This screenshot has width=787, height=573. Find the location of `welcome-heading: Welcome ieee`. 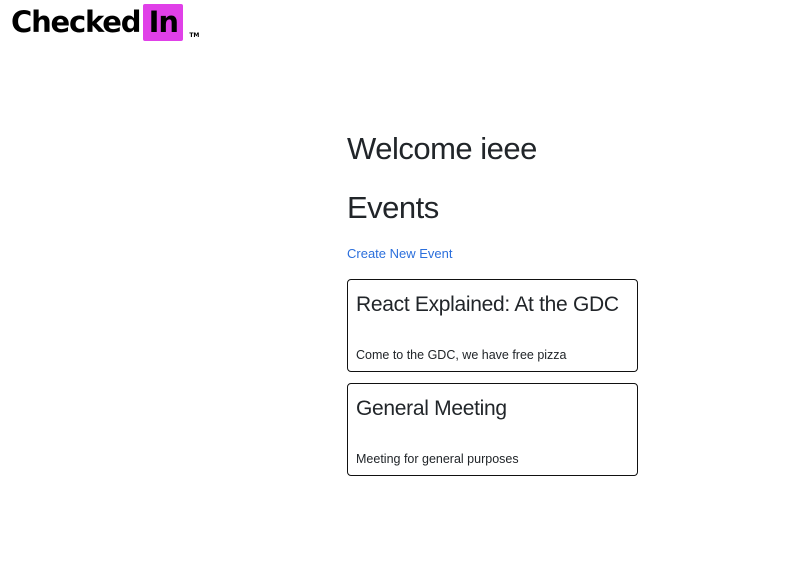

welcome-heading: Welcome ieee is located at coordinates (442, 148).